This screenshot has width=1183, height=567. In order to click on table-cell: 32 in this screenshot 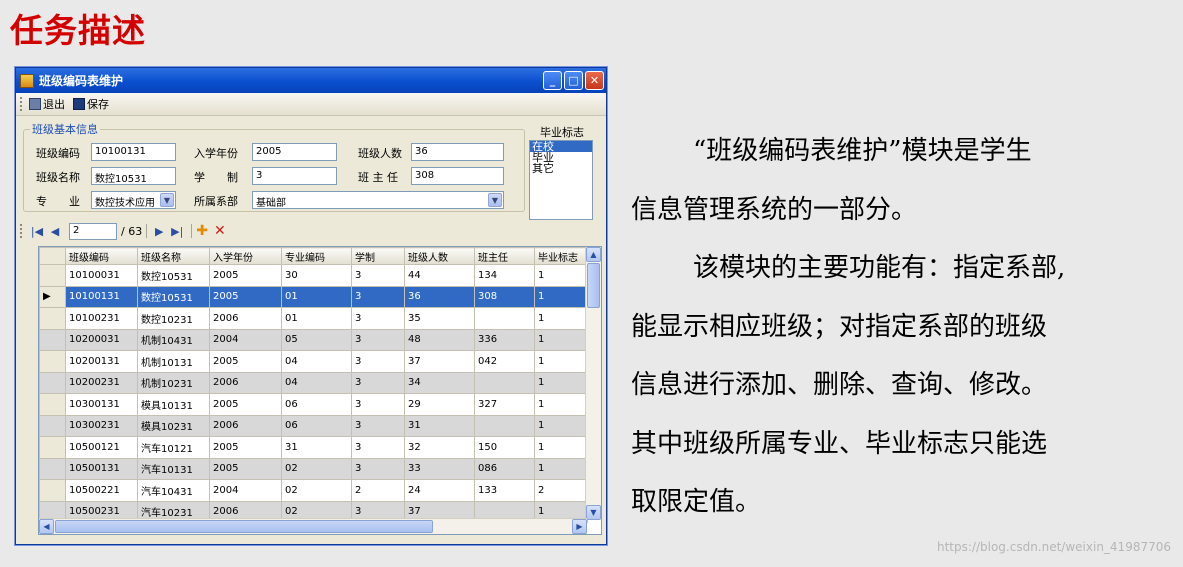, I will do `click(439, 447)`.